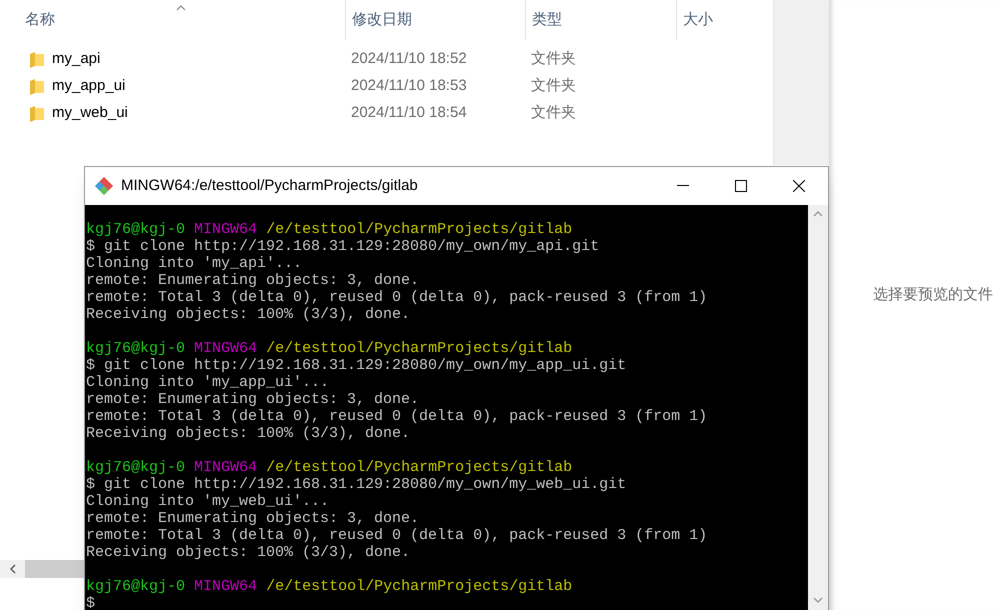 Image resolution: width=996 pixels, height=610 pixels. What do you see at coordinates (91, 602) in the screenshot?
I see `terminal-output: $` at bounding box center [91, 602].